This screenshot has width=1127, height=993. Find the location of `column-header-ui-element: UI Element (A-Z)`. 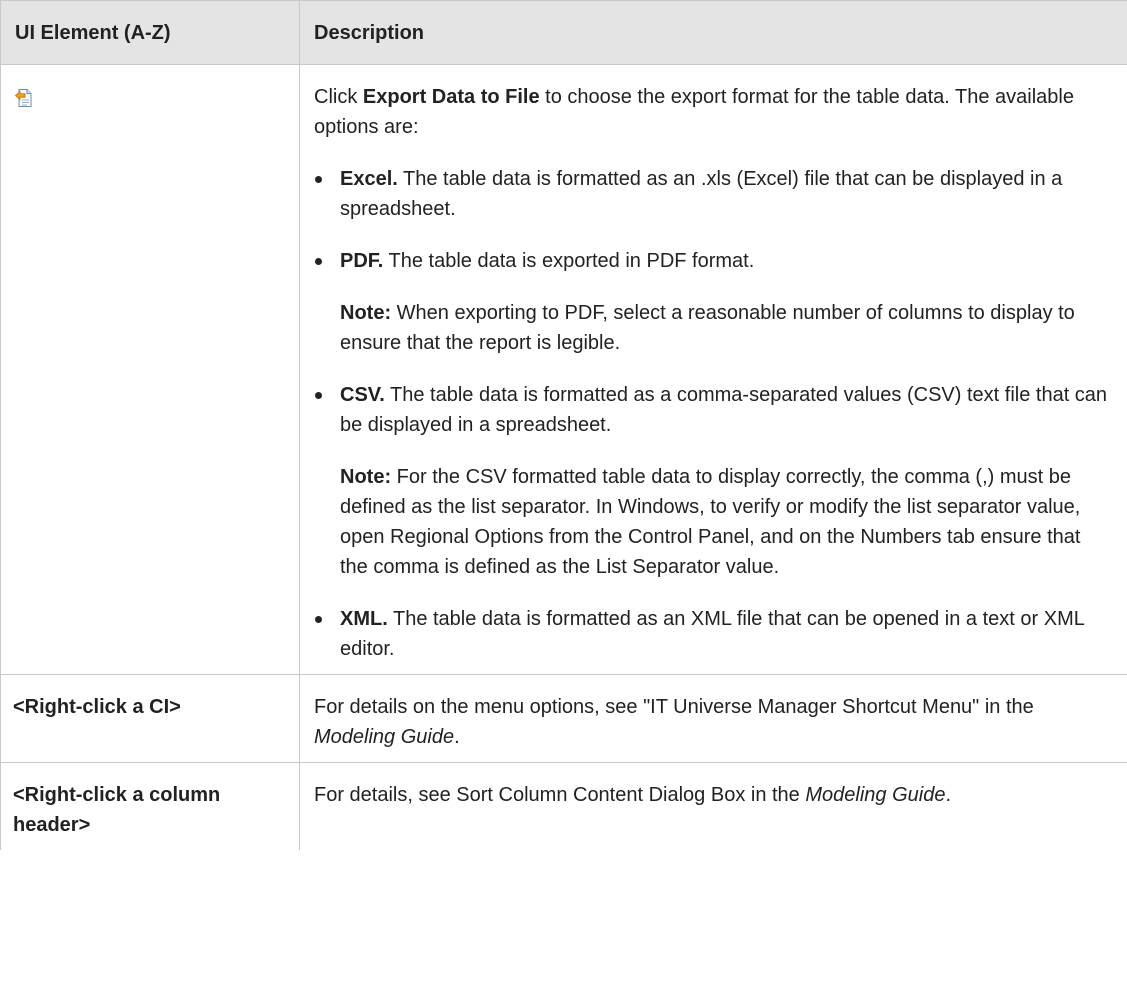

column-header-ui-element: UI Element (A-Z) is located at coordinates (150, 32).